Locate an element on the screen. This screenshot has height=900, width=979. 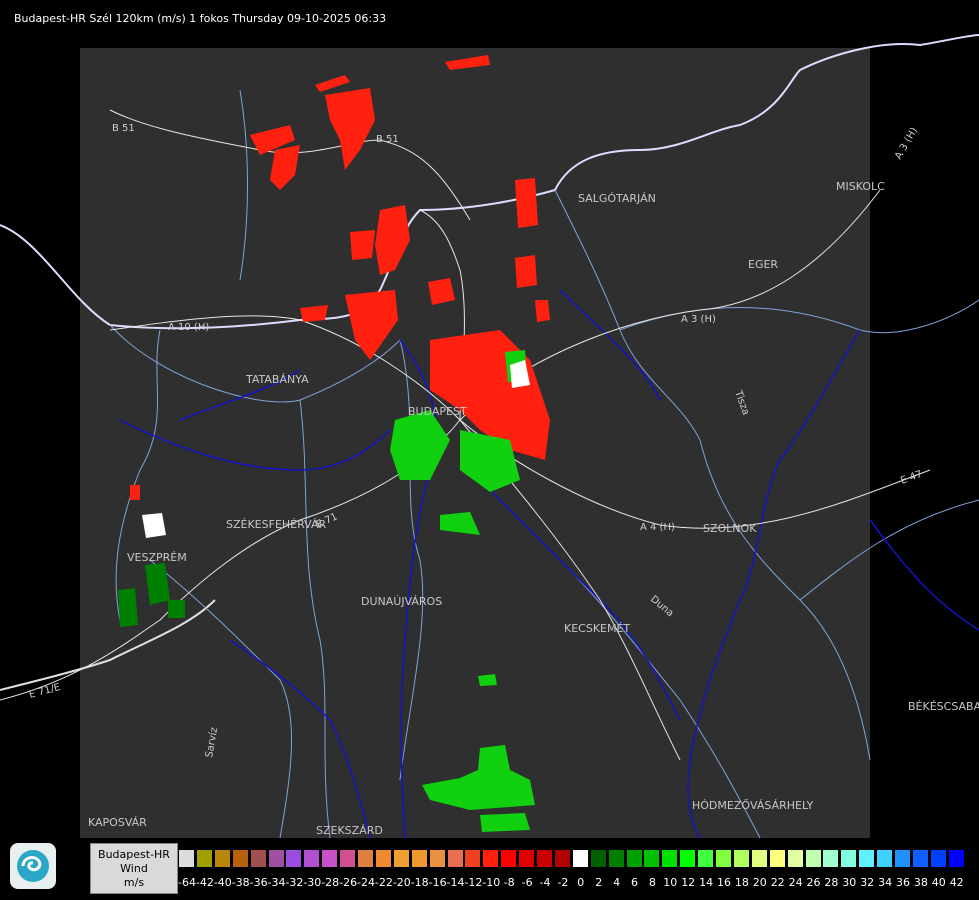
legend-line-2: Wind is located at coordinates (134, 868).